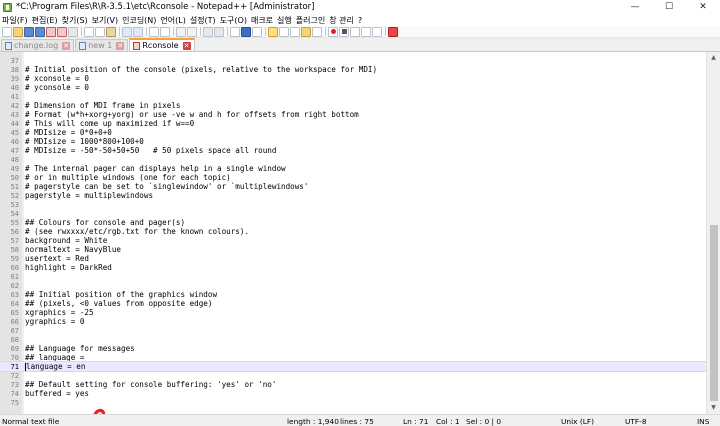 This screenshot has width=720, height=426. What do you see at coordinates (246, 31) in the screenshot?
I see `show-all-chars-icon` at bounding box center [246, 31].